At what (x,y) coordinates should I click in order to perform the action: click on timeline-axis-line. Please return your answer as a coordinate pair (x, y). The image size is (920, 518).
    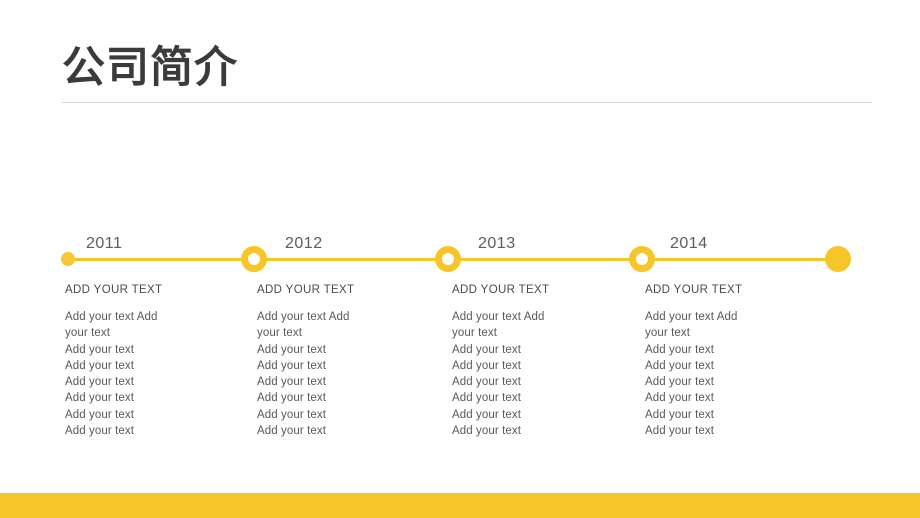
    Looking at the image, I should click on (454, 259).